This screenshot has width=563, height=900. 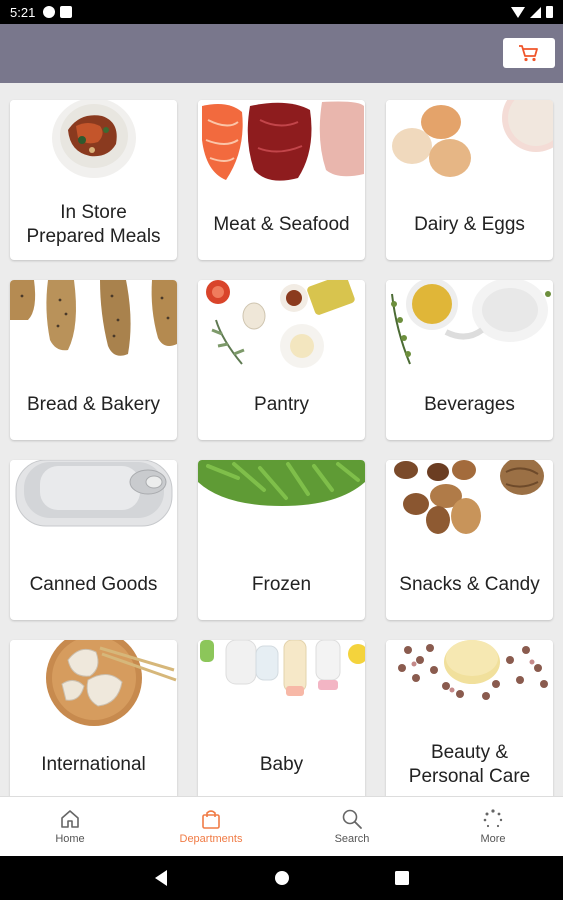 What do you see at coordinates (161, 878) in the screenshot?
I see `back-icon` at bounding box center [161, 878].